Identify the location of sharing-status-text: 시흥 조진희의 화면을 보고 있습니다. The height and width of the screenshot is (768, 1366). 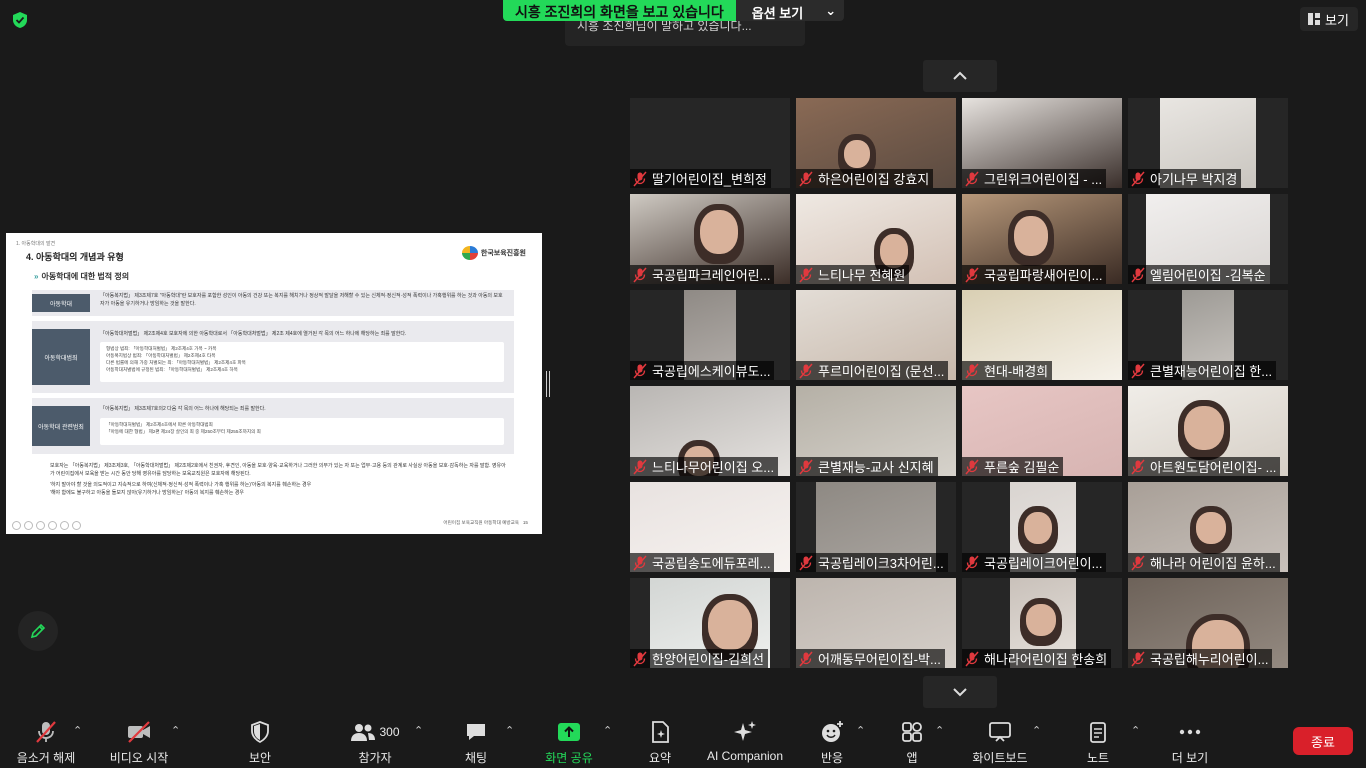
(619, 10).